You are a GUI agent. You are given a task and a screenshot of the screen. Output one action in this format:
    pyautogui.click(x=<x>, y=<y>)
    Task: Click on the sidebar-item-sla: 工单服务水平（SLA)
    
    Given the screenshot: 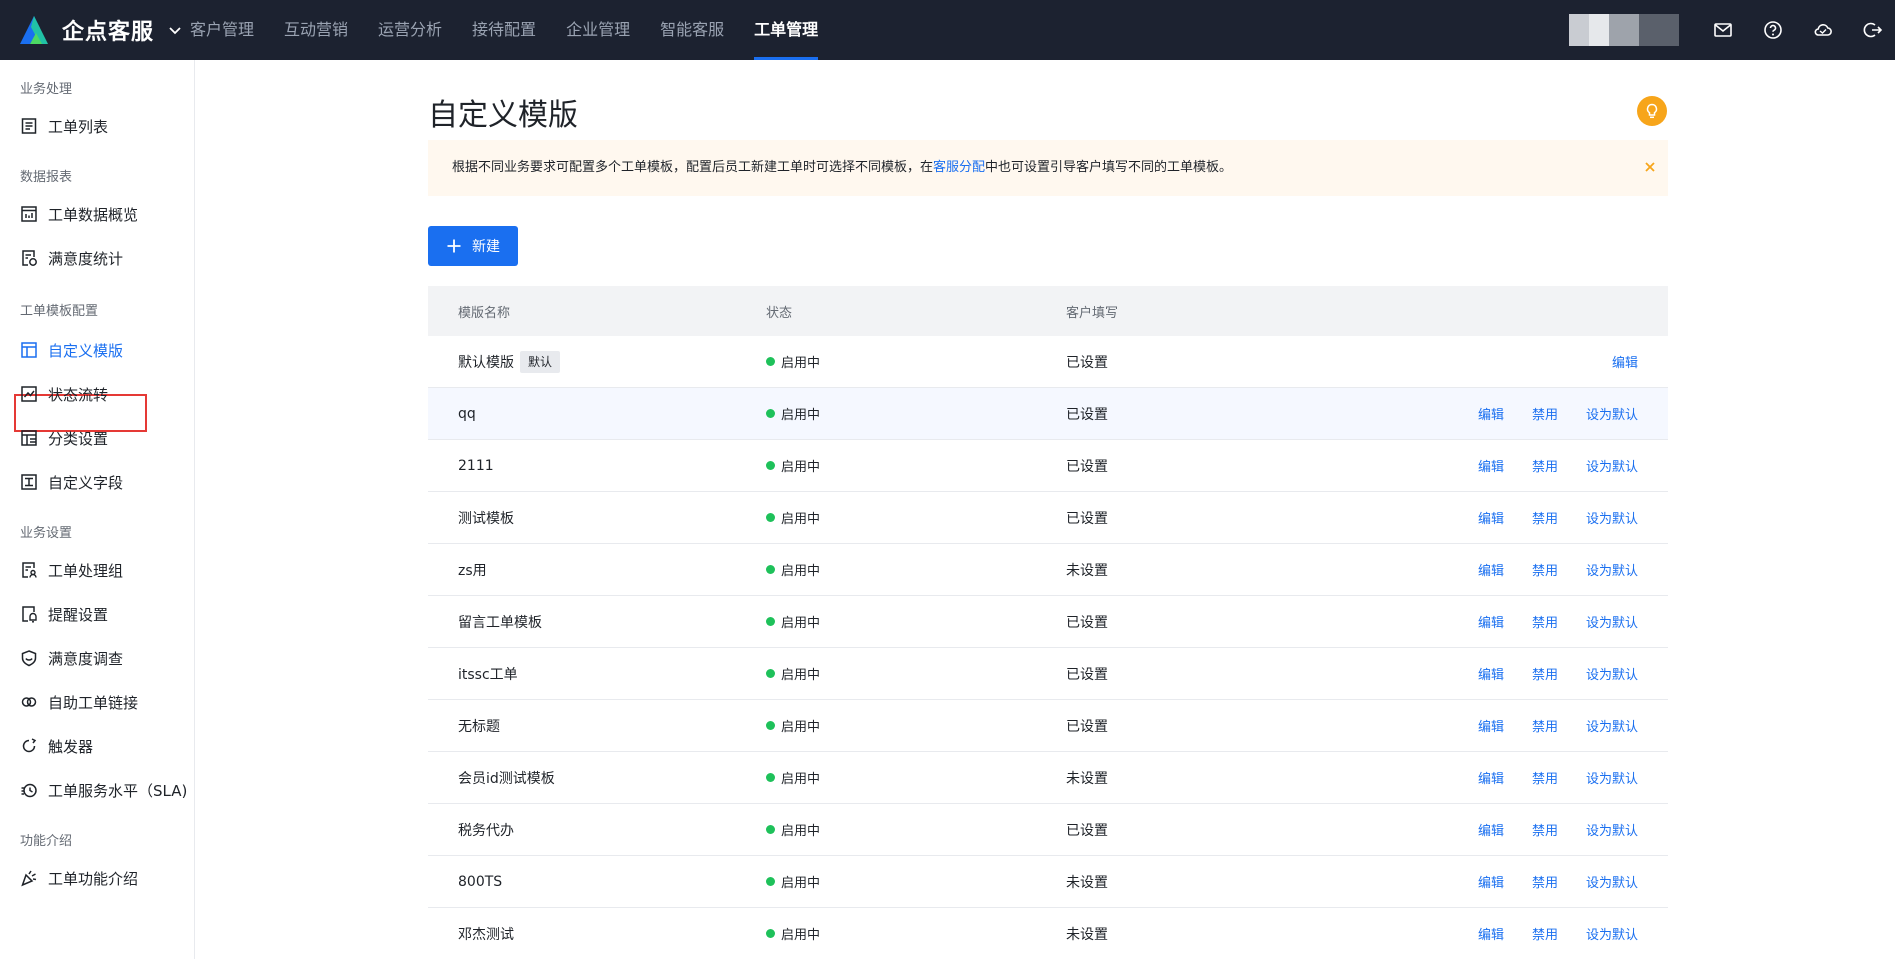 What is the action you would take?
    pyautogui.click(x=103, y=790)
    